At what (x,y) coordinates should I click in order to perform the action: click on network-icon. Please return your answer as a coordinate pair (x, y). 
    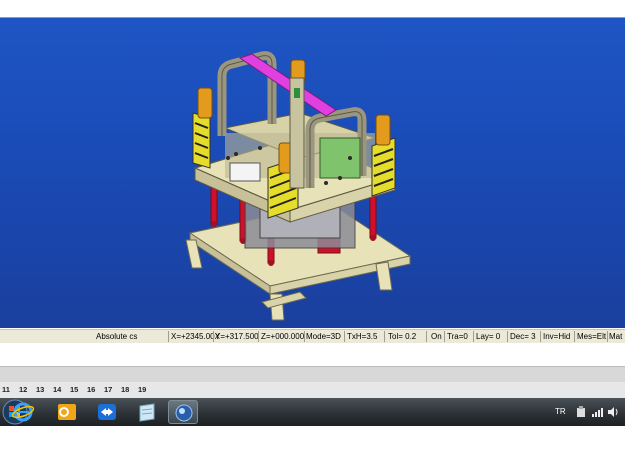
    Looking at the image, I should click on (597, 412).